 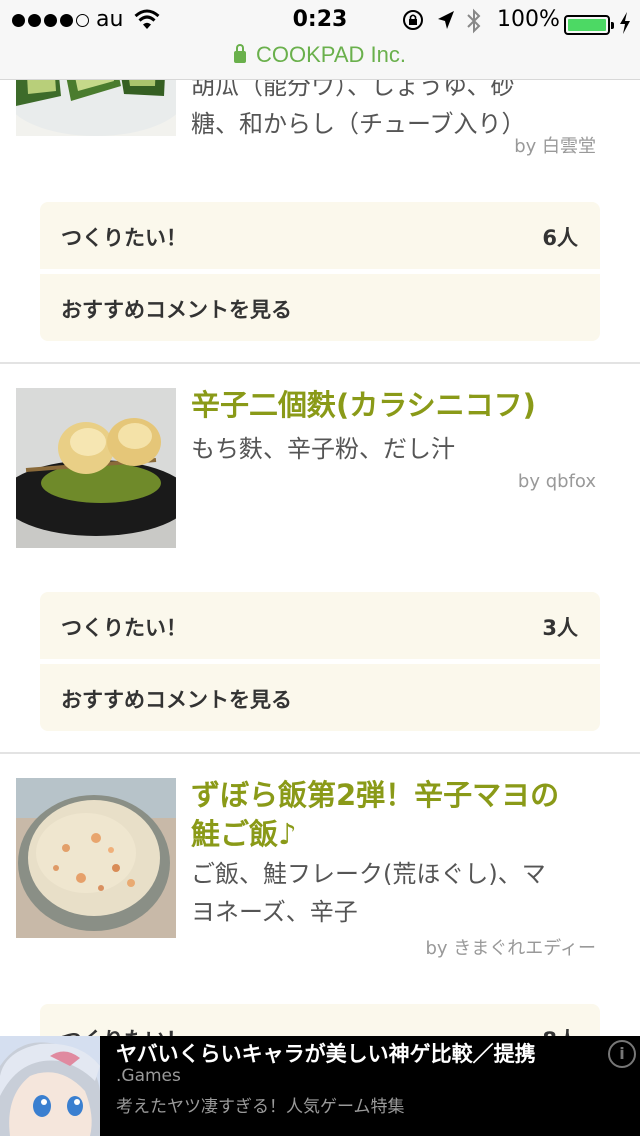 I want to click on battery-percentage: 100%, so click(x=528, y=19).